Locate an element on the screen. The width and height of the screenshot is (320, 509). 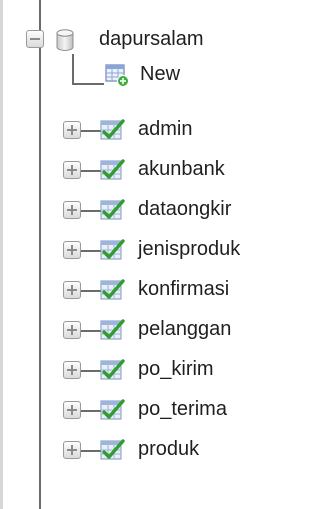
collapse-icon is located at coordinates (35, 39).